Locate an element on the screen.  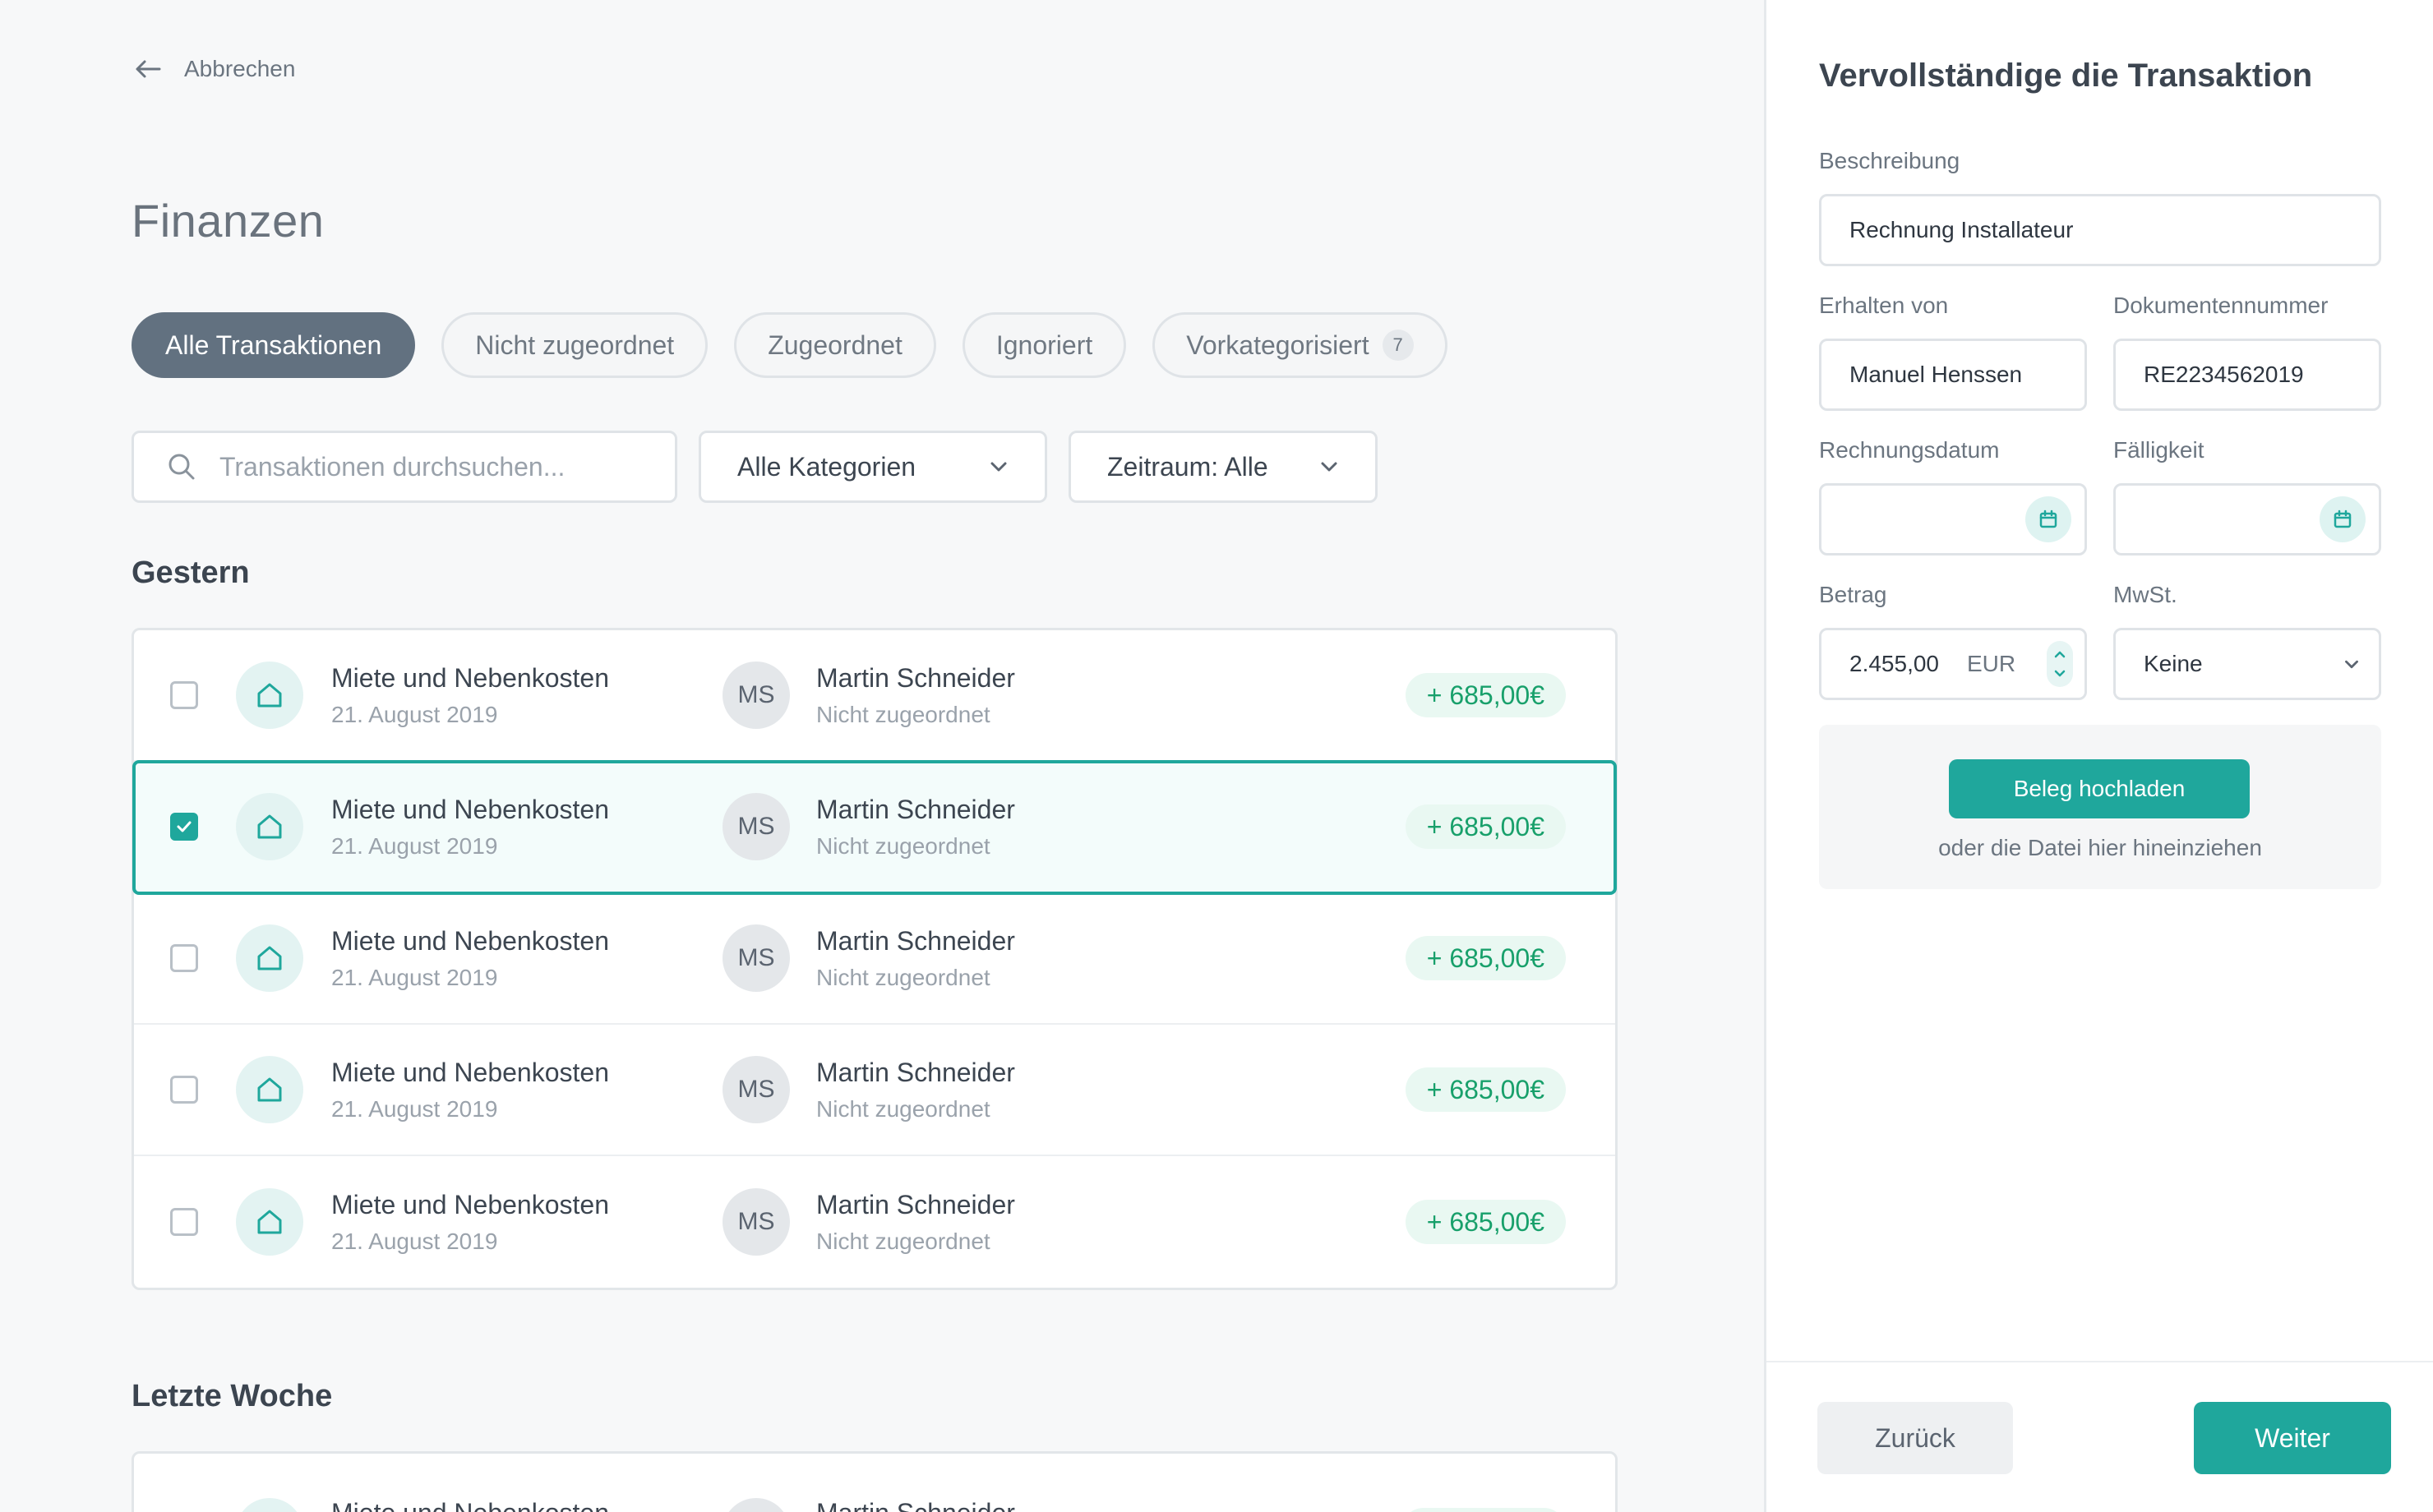
upload-receipt-button: Beleg hochladen is located at coordinates (2099, 789).